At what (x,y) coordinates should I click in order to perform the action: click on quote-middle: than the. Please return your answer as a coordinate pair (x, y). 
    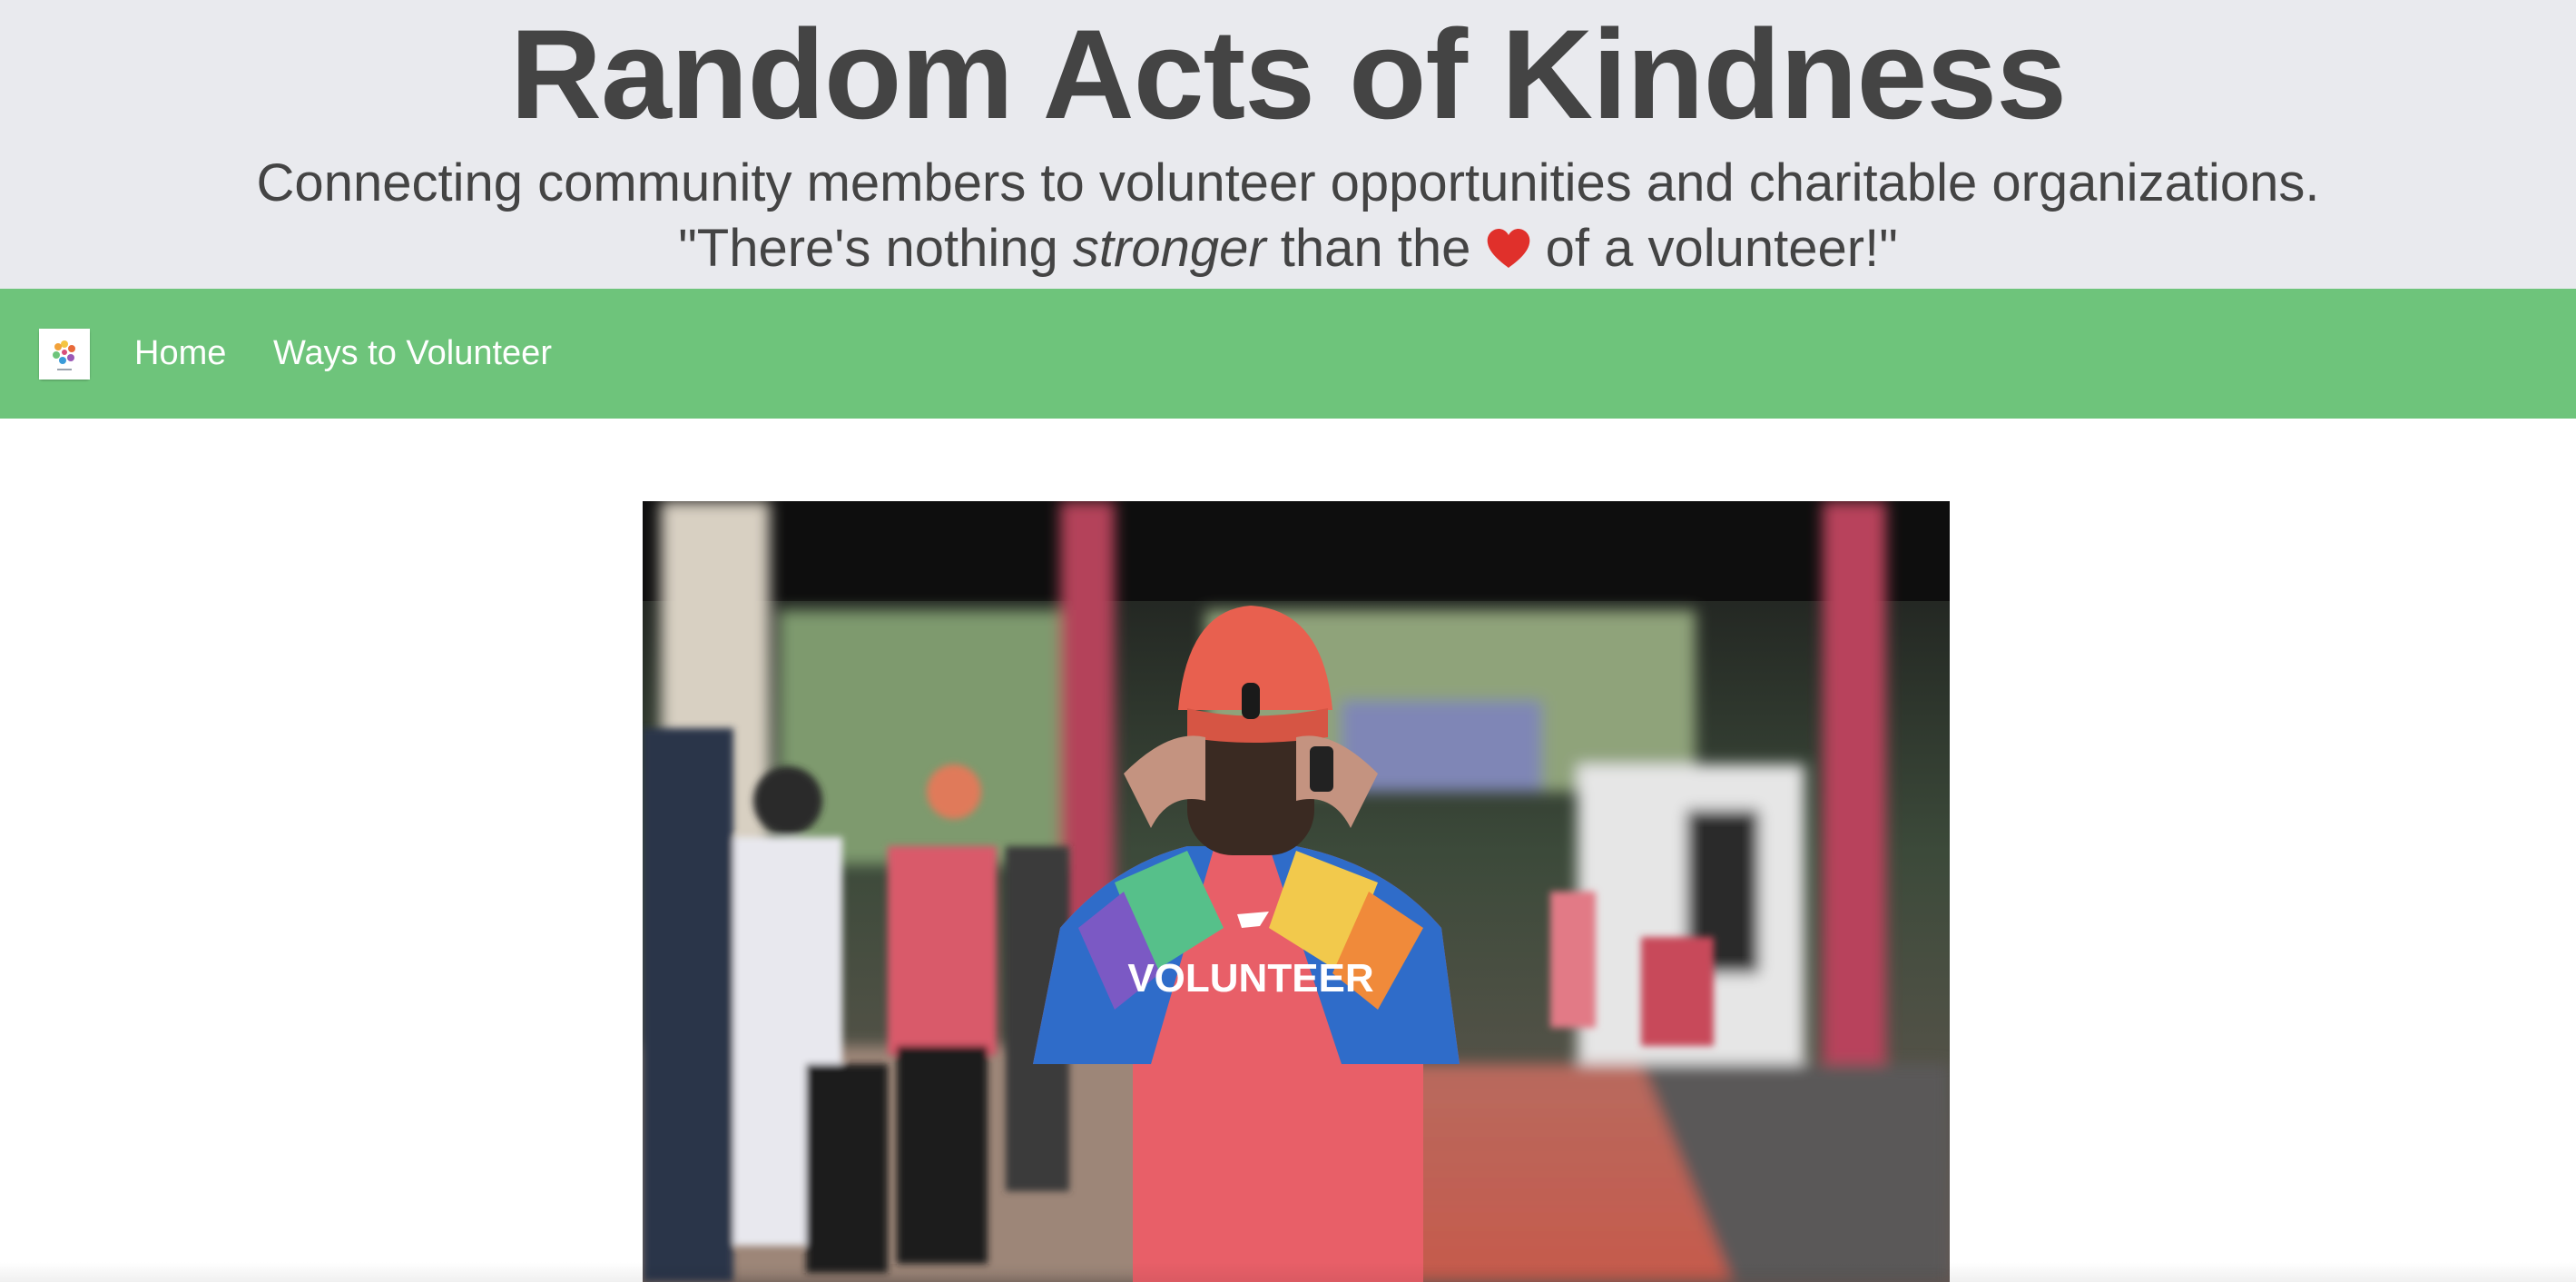
    Looking at the image, I should click on (1375, 248).